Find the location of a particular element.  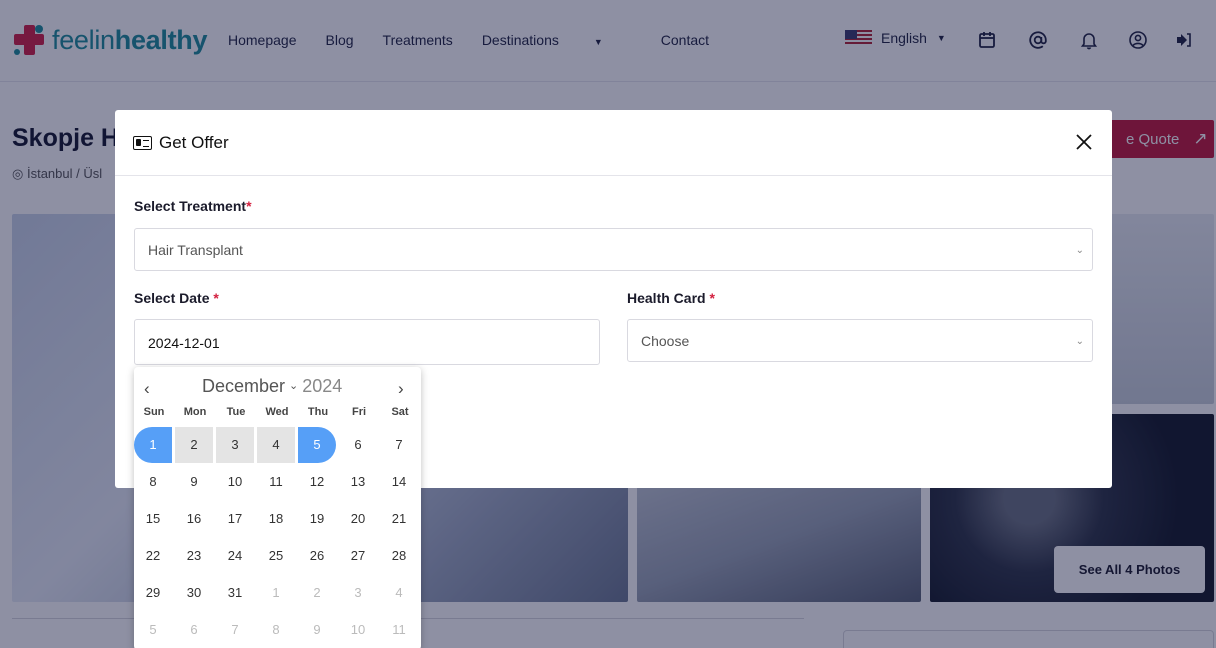

calendar-day: 25 is located at coordinates (276, 556).